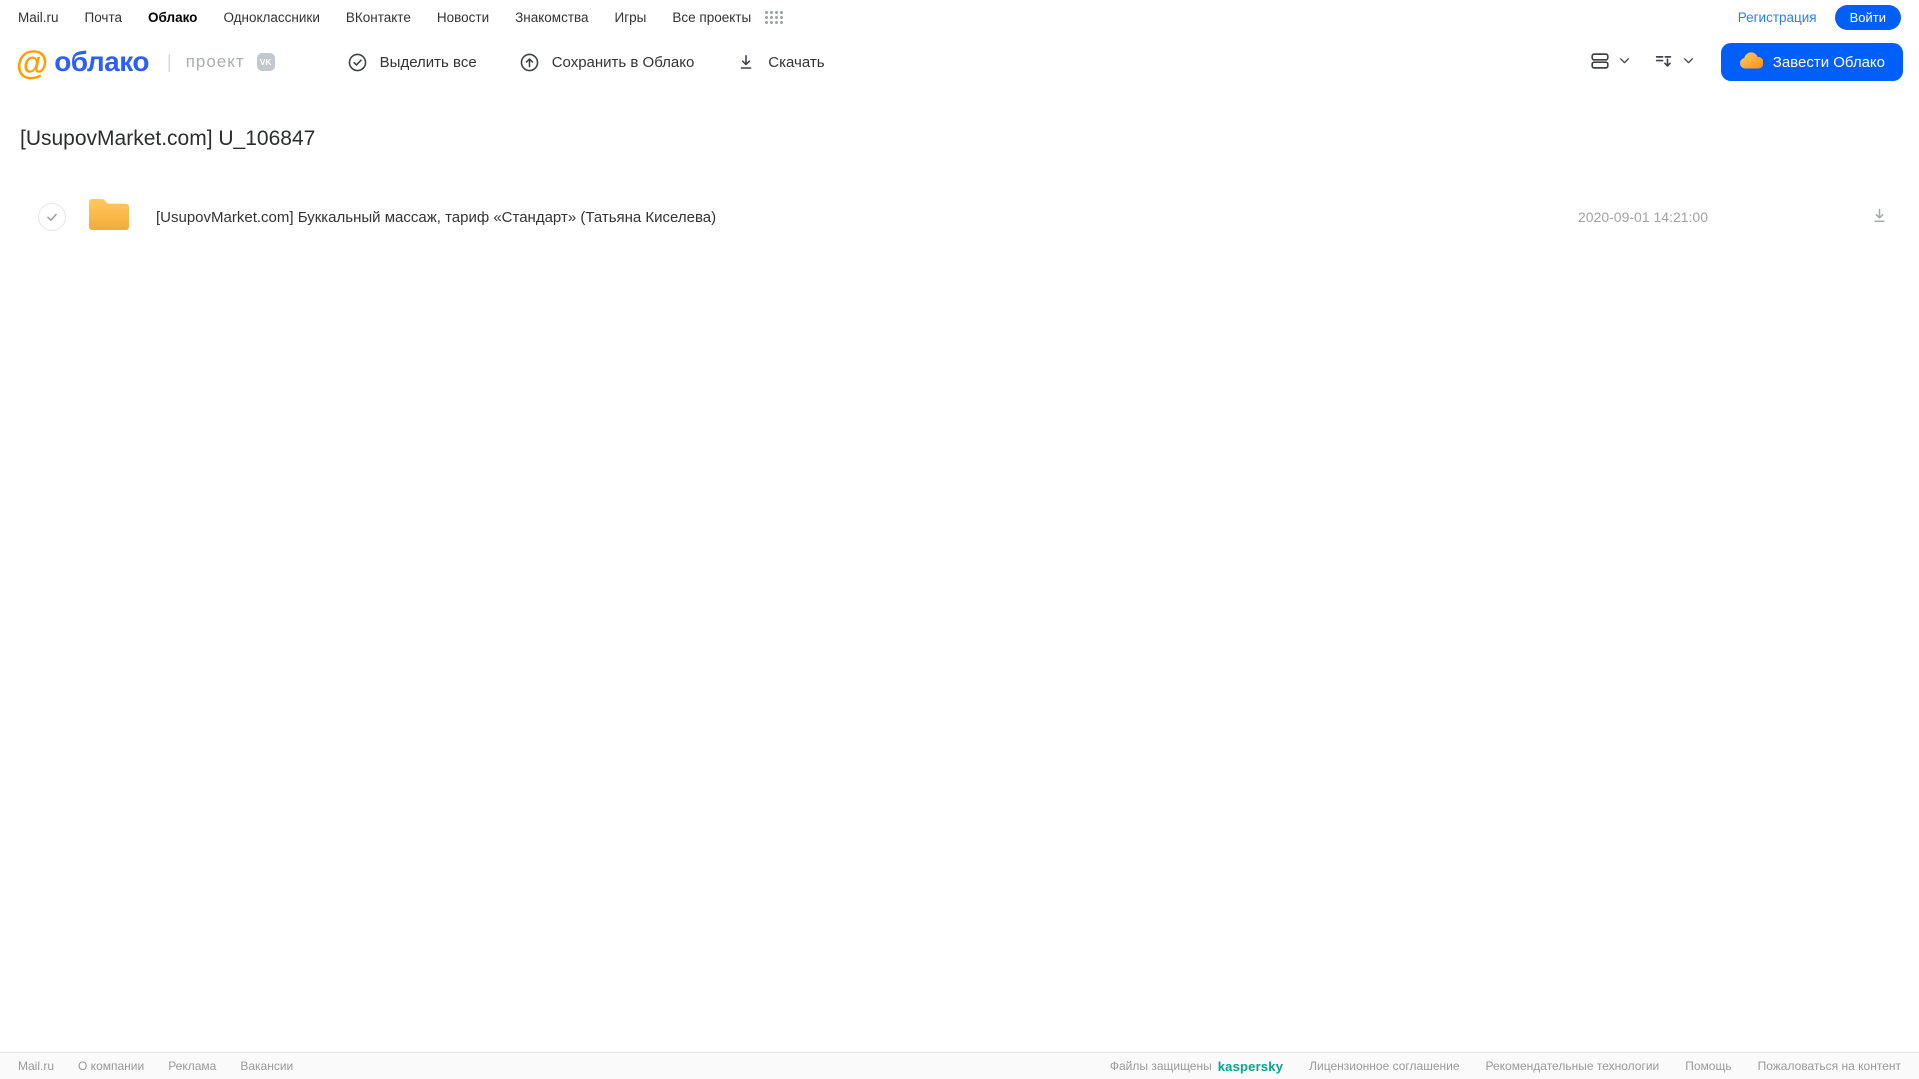 Image resolution: width=1919 pixels, height=1079 pixels. Describe the element at coordinates (551, 17) in the screenshot. I see `topnav-item-dating: Знакомства` at that location.